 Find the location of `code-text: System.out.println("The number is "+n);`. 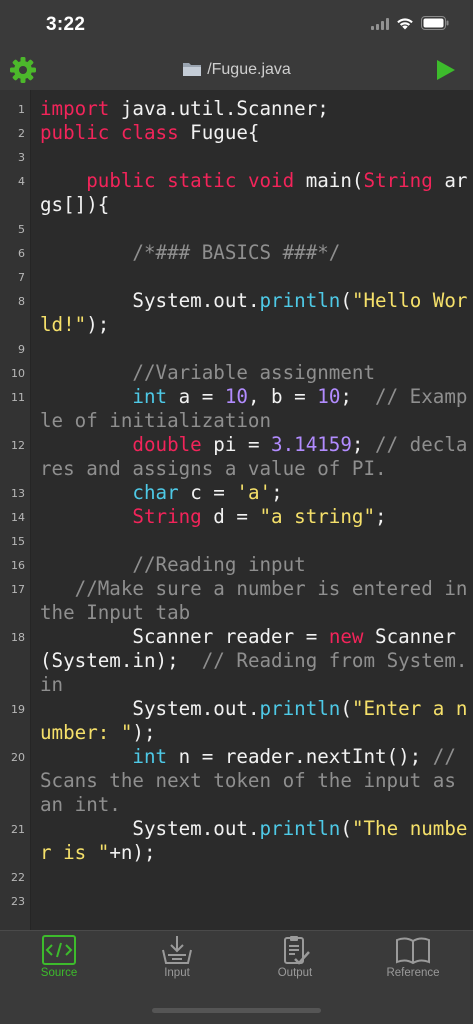

code-text: System.out.println("The number is "+n); is located at coordinates (256, 841).